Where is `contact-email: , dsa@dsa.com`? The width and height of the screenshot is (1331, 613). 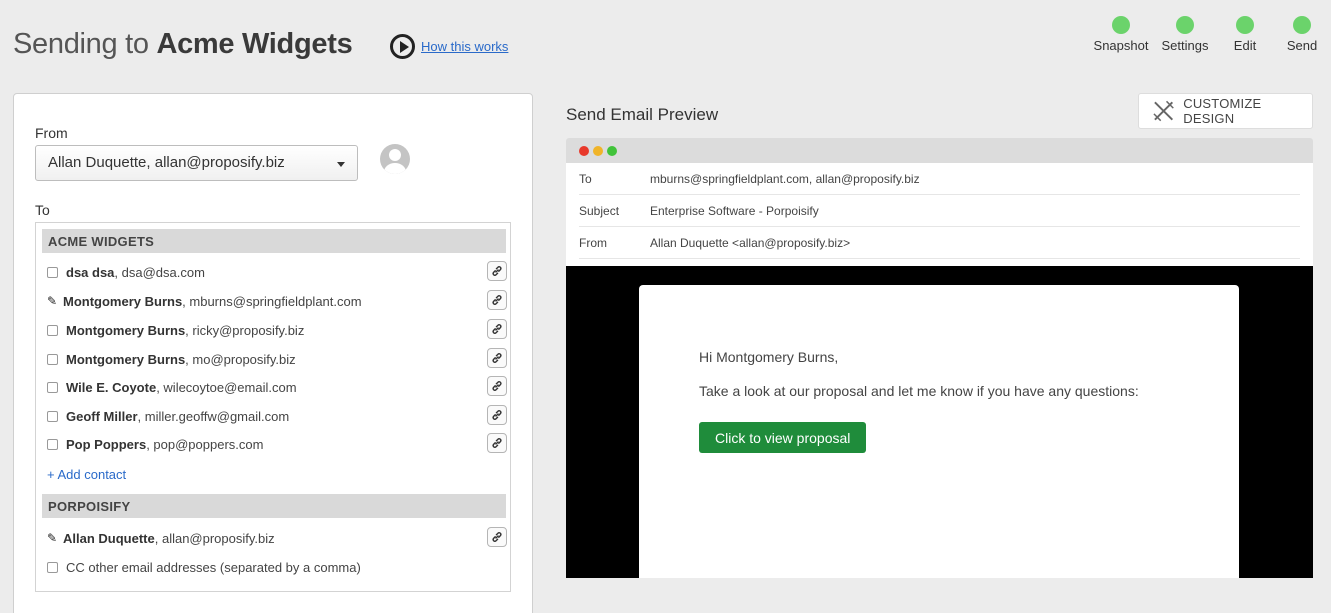 contact-email: , dsa@dsa.com is located at coordinates (159, 272).